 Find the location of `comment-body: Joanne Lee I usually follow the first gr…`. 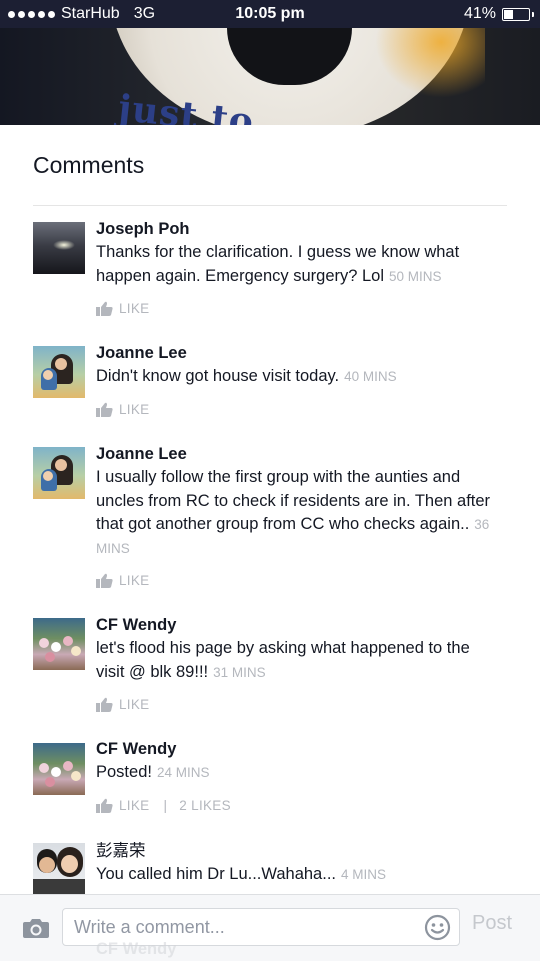

comment-body: Joanne Lee I usually follow the first gr… is located at coordinates (296, 501).